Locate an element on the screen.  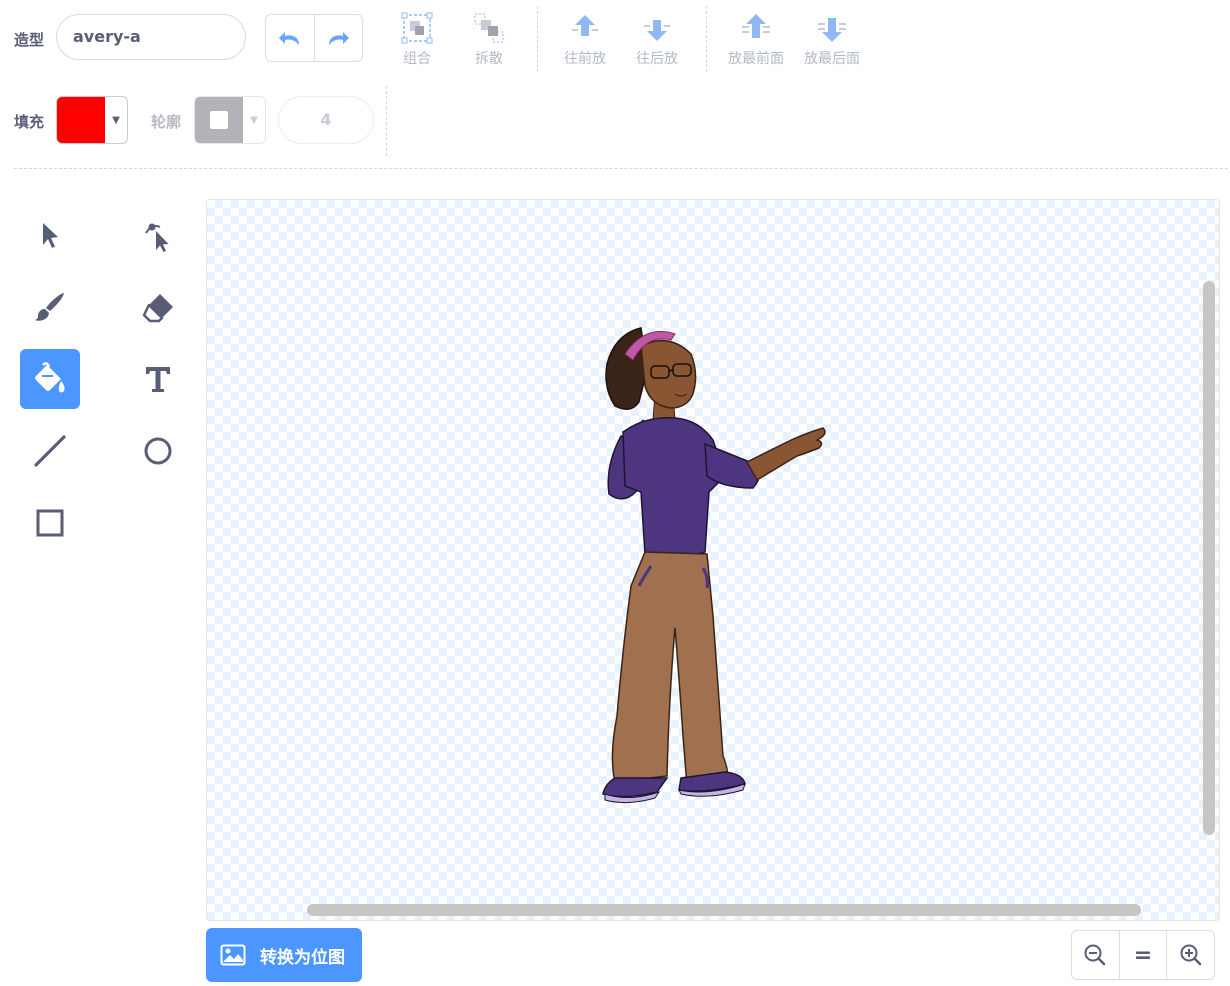
send-to-back-button: 放最后面 is located at coordinates (832, 40).